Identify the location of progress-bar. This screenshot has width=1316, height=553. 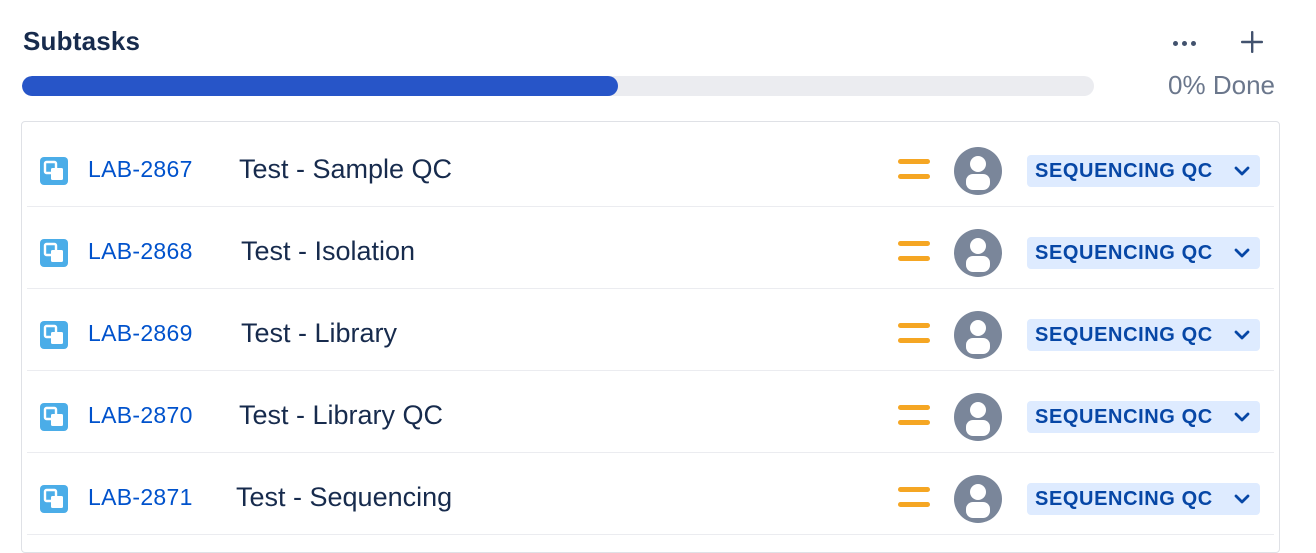
(558, 86).